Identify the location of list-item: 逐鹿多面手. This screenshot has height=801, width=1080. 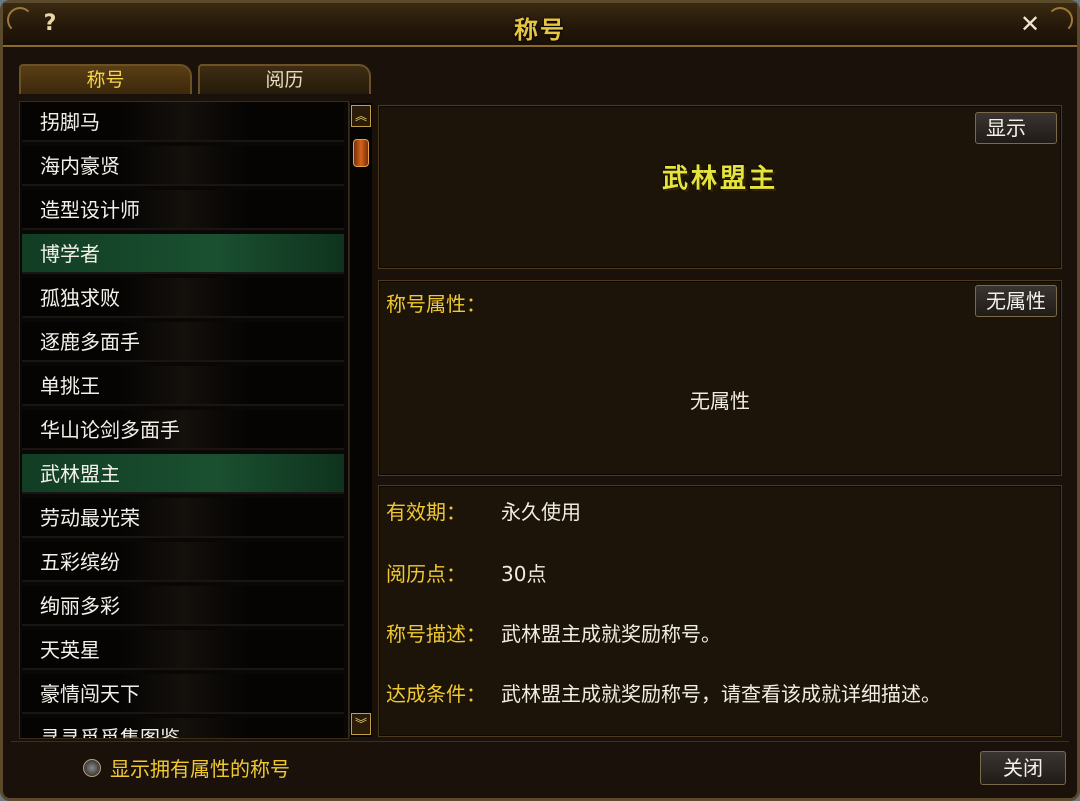
(183, 342).